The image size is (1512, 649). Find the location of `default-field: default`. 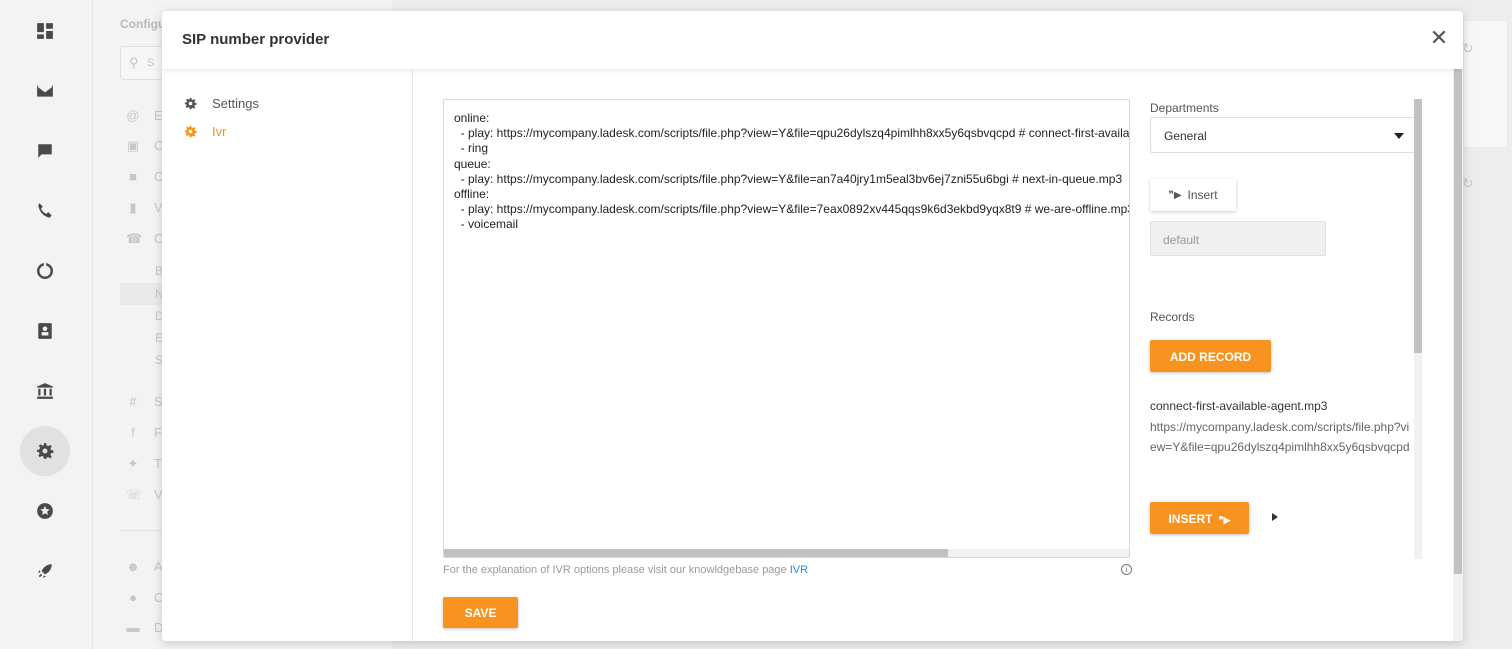

default-field: default is located at coordinates (1238, 238).